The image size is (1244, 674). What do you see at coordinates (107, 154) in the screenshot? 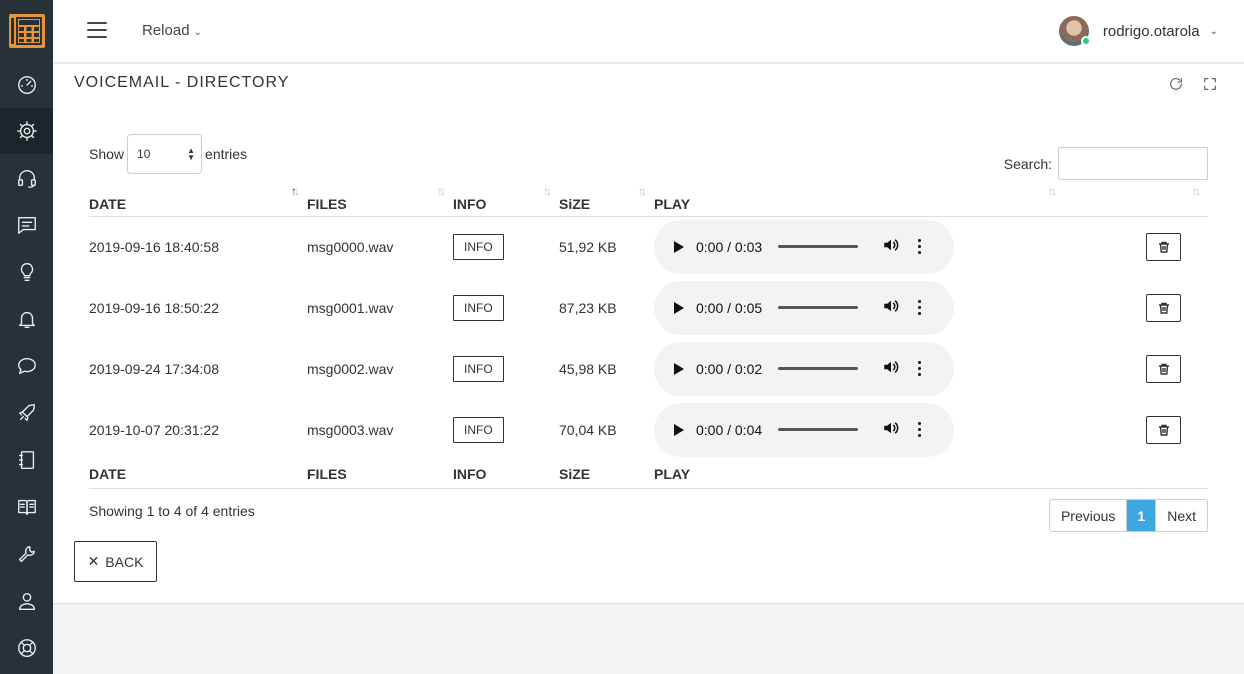
I see `show-label: Show` at bounding box center [107, 154].